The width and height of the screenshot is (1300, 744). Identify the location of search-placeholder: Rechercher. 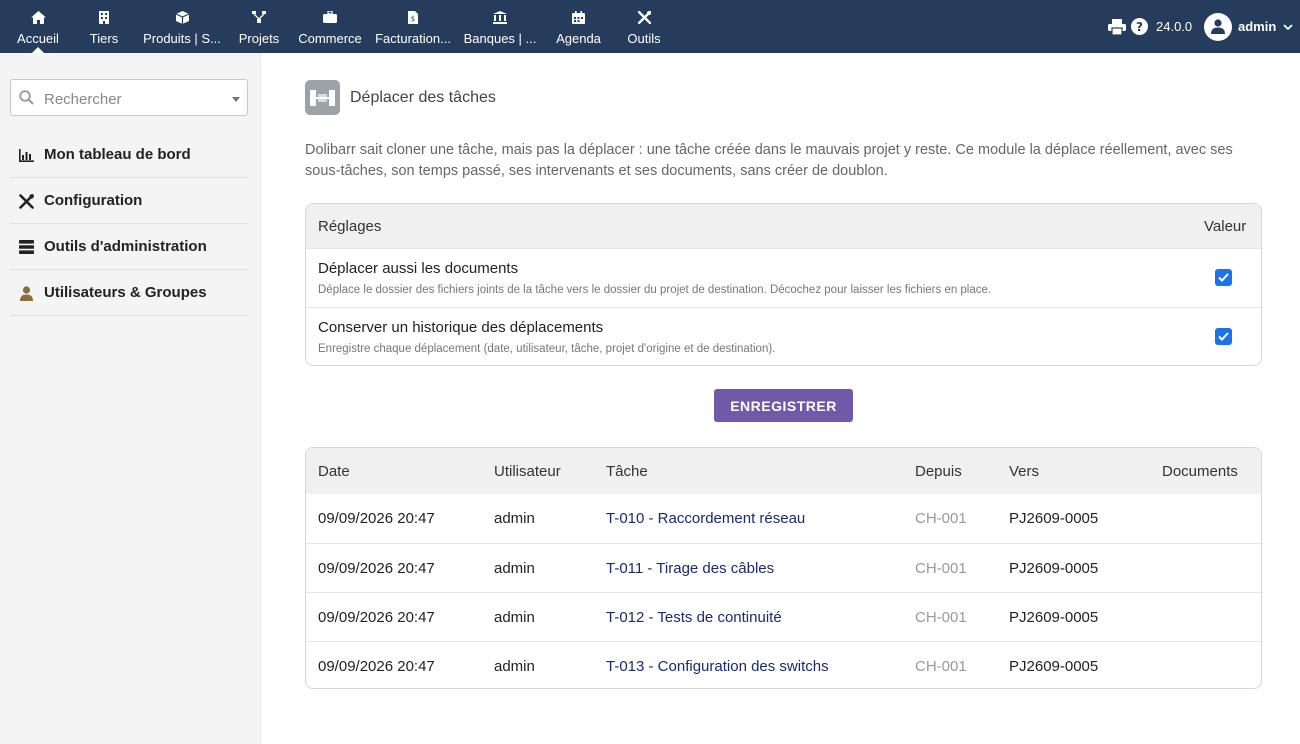
(83, 99).